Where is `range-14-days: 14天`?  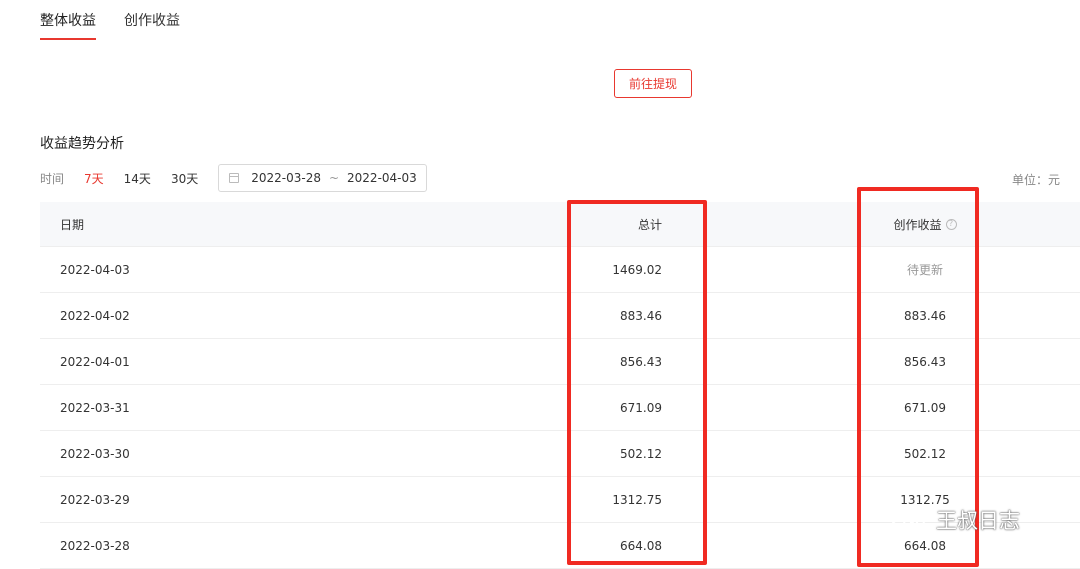 range-14-days: 14天 is located at coordinates (137, 178).